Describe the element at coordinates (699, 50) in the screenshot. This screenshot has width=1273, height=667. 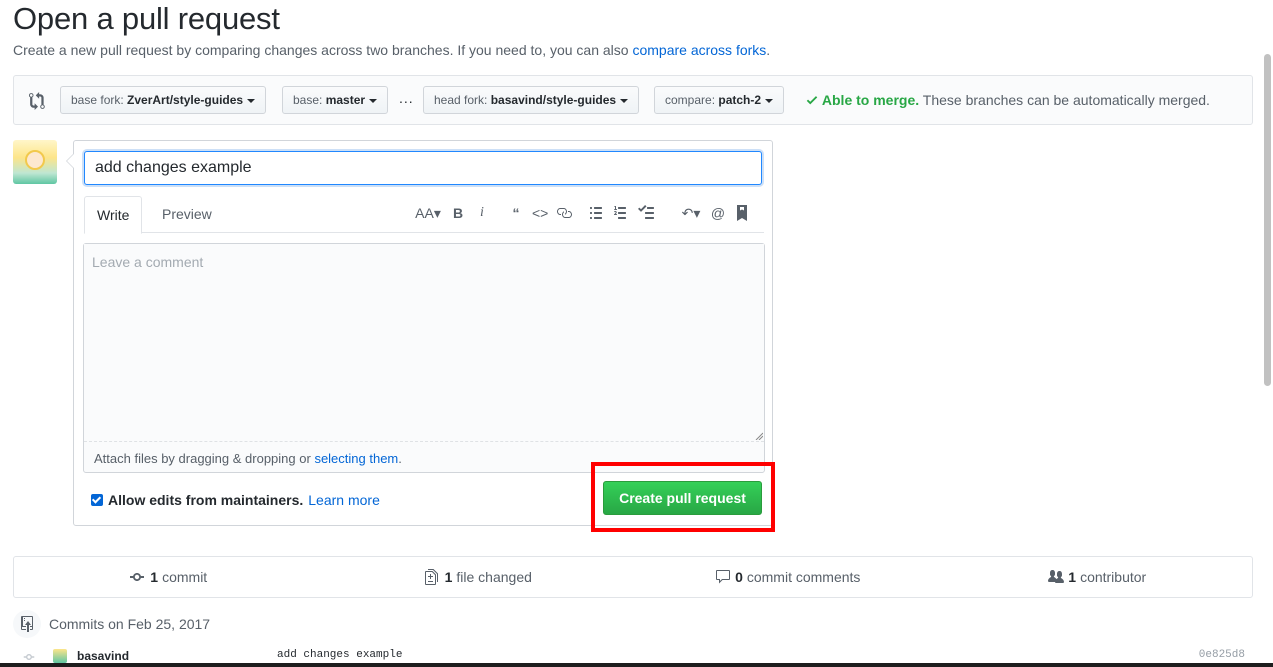
I see `compare-across-forks-link: compare across forks` at that location.